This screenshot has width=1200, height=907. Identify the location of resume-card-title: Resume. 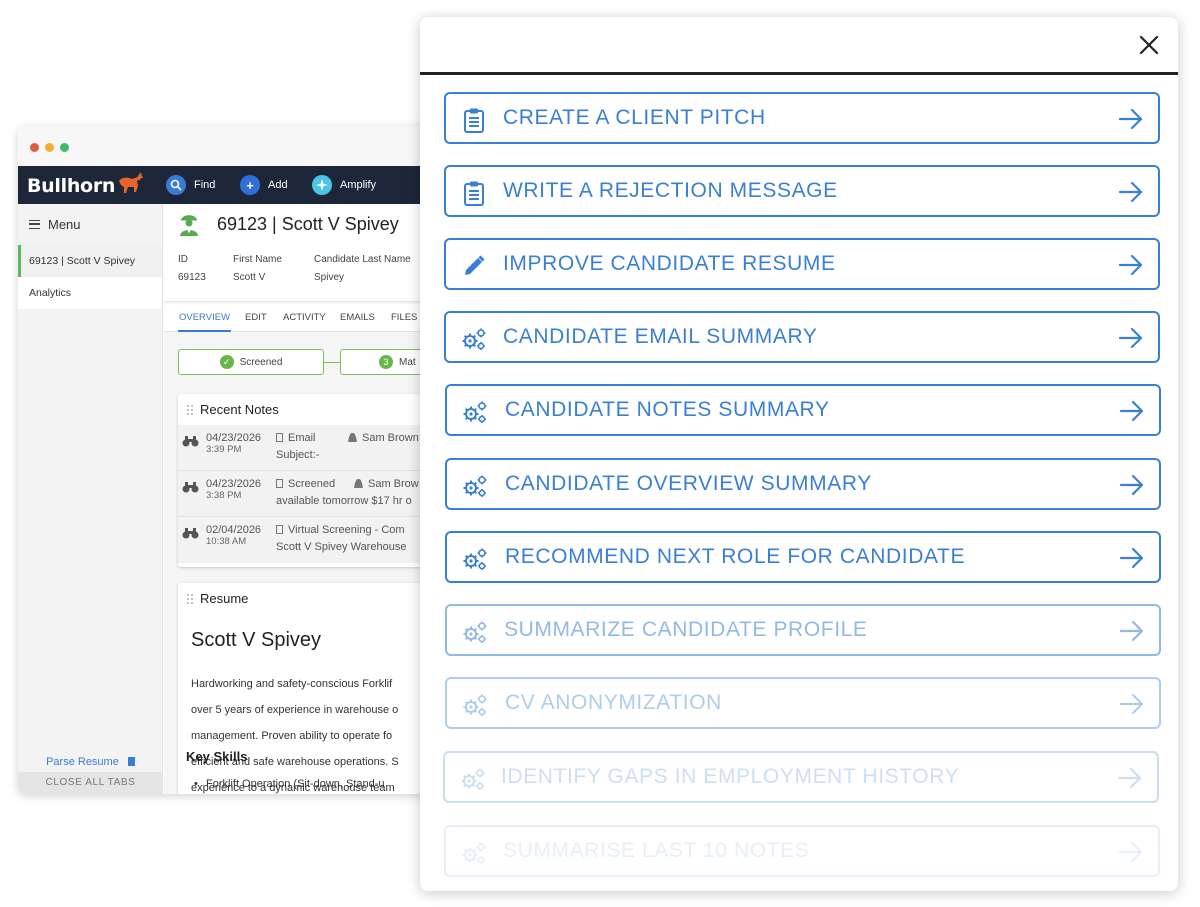
(224, 598).